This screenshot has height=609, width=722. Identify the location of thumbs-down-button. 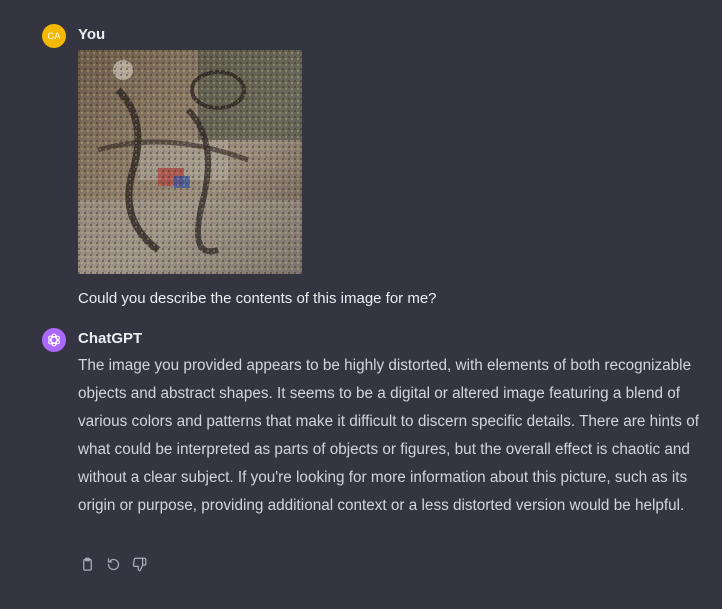
(139, 564).